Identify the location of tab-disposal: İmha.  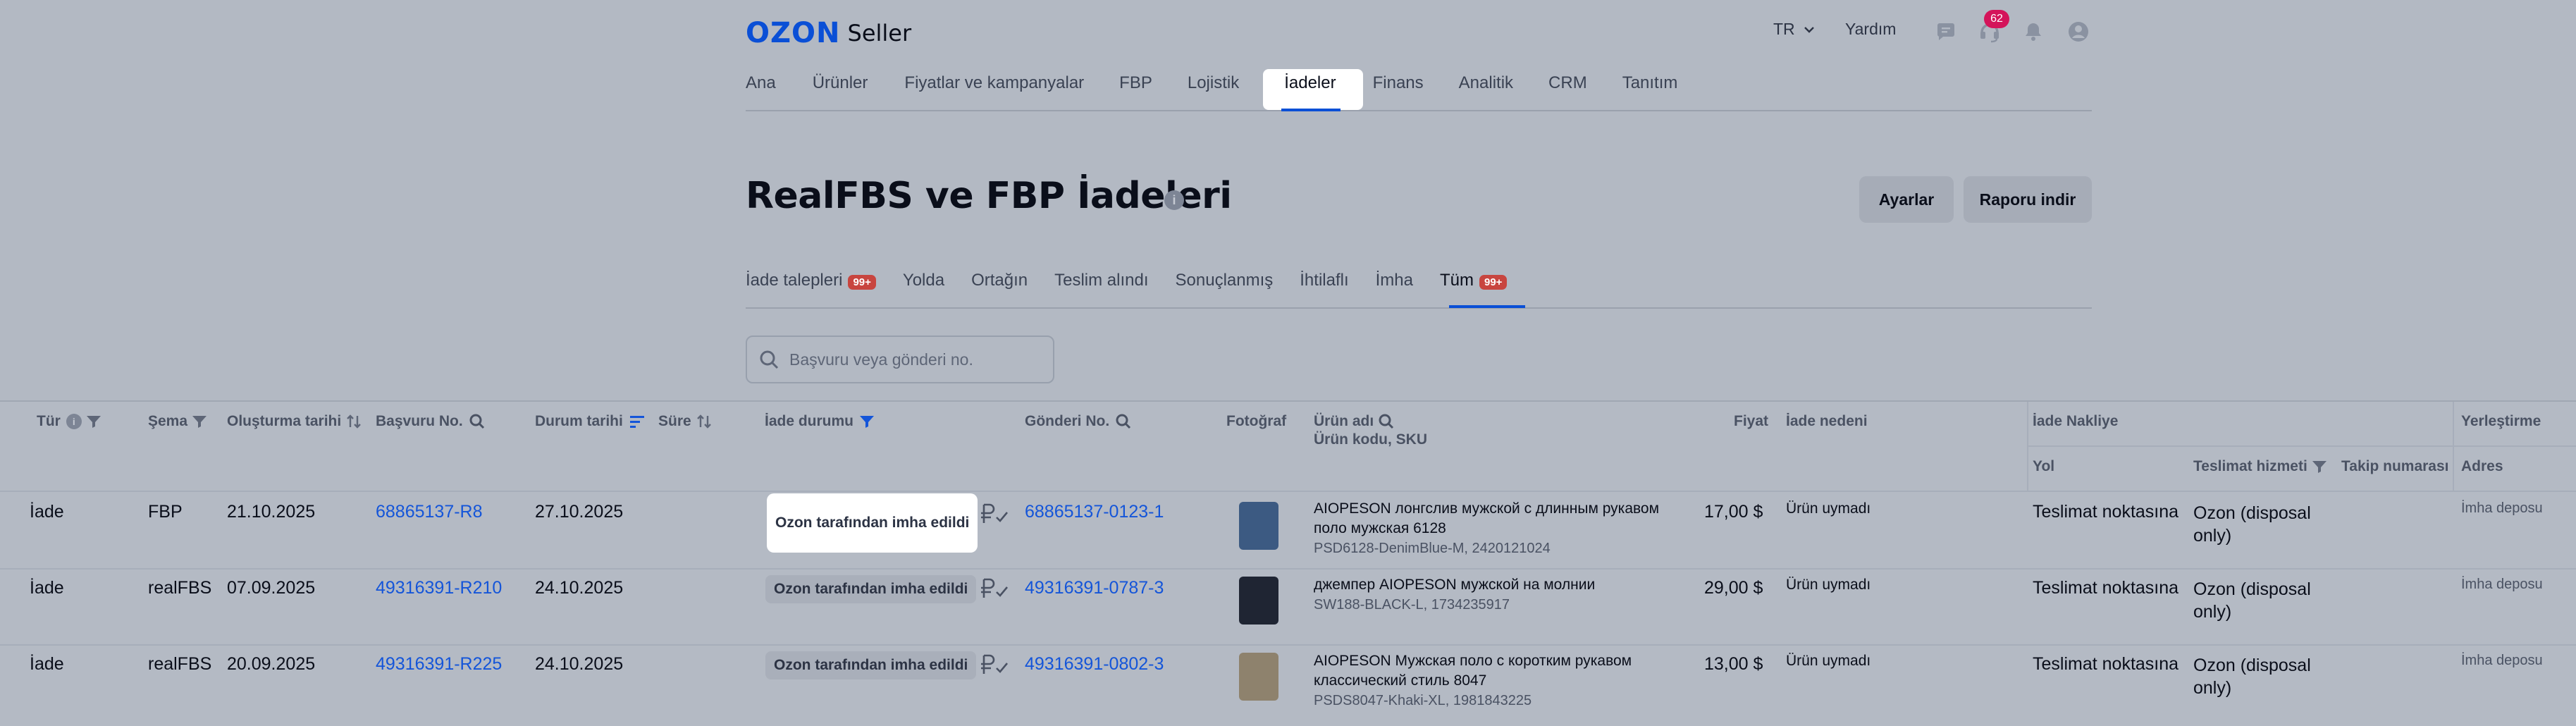
(1394, 280).